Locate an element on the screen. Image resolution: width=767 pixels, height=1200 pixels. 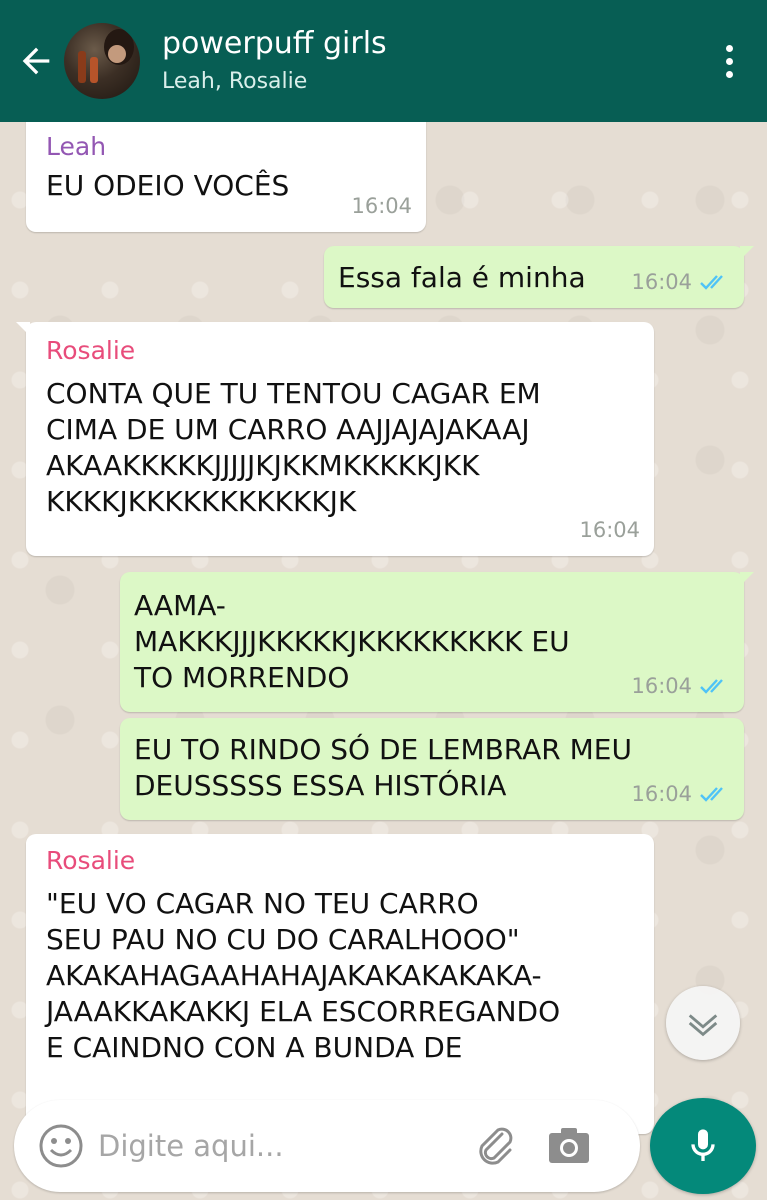
chevron-down-icon is located at coordinates (703, 1025).